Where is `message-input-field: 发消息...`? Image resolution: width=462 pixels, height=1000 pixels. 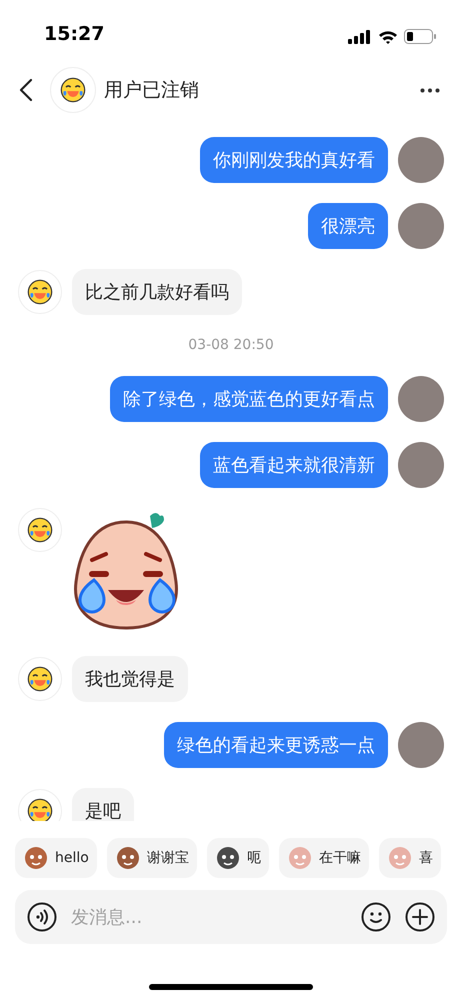 message-input-field: 发消息... is located at coordinates (231, 917).